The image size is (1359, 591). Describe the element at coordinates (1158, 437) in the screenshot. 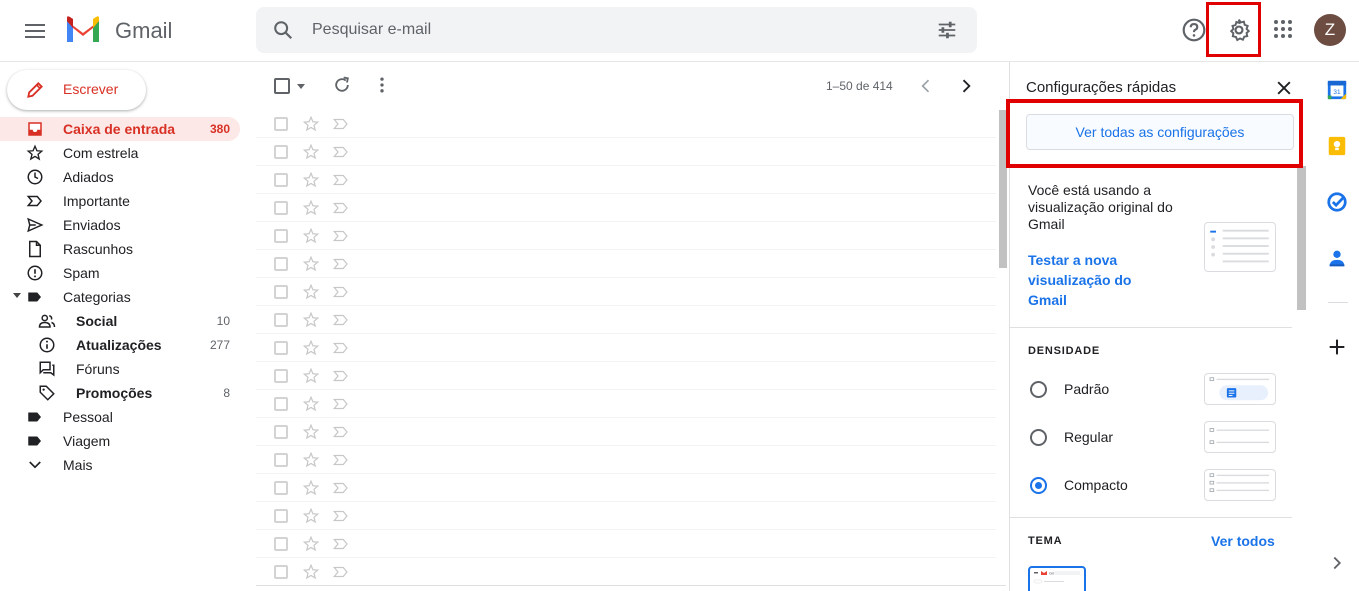

I see `density-option-regular: Regular` at that location.